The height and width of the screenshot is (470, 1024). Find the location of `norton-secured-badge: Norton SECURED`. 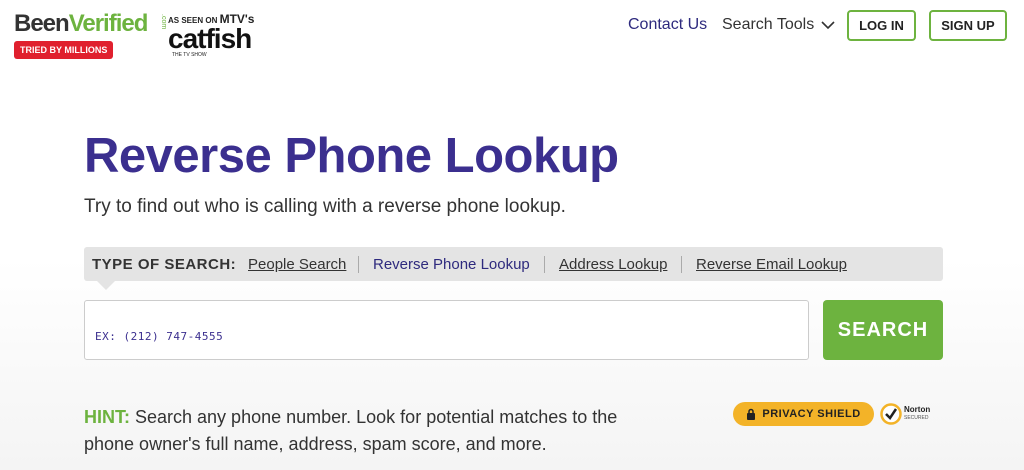

norton-secured-badge: Norton SECURED is located at coordinates (912, 414).